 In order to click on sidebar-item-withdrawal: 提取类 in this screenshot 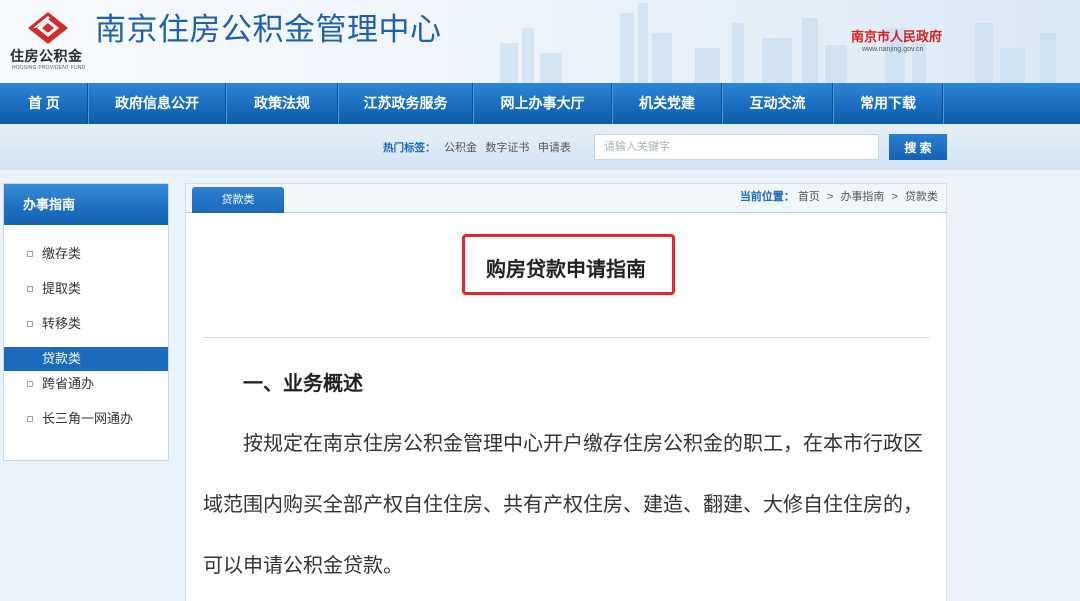, I will do `click(86, 289)`.